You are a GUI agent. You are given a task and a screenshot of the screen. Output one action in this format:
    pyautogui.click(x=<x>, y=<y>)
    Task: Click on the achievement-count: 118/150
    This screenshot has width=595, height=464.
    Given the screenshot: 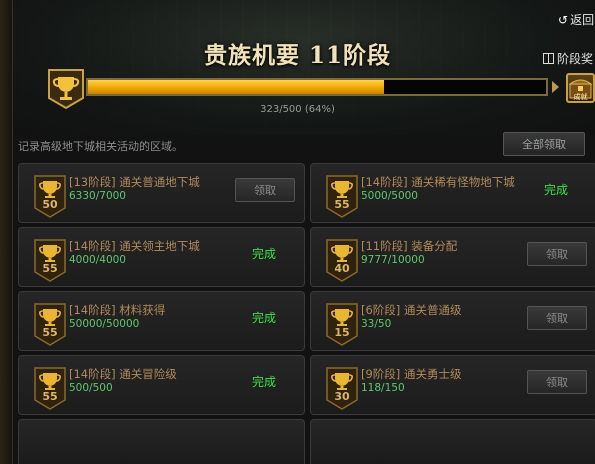 What is the action you would take?
    pyautogui.click(x=383, y=388)
    